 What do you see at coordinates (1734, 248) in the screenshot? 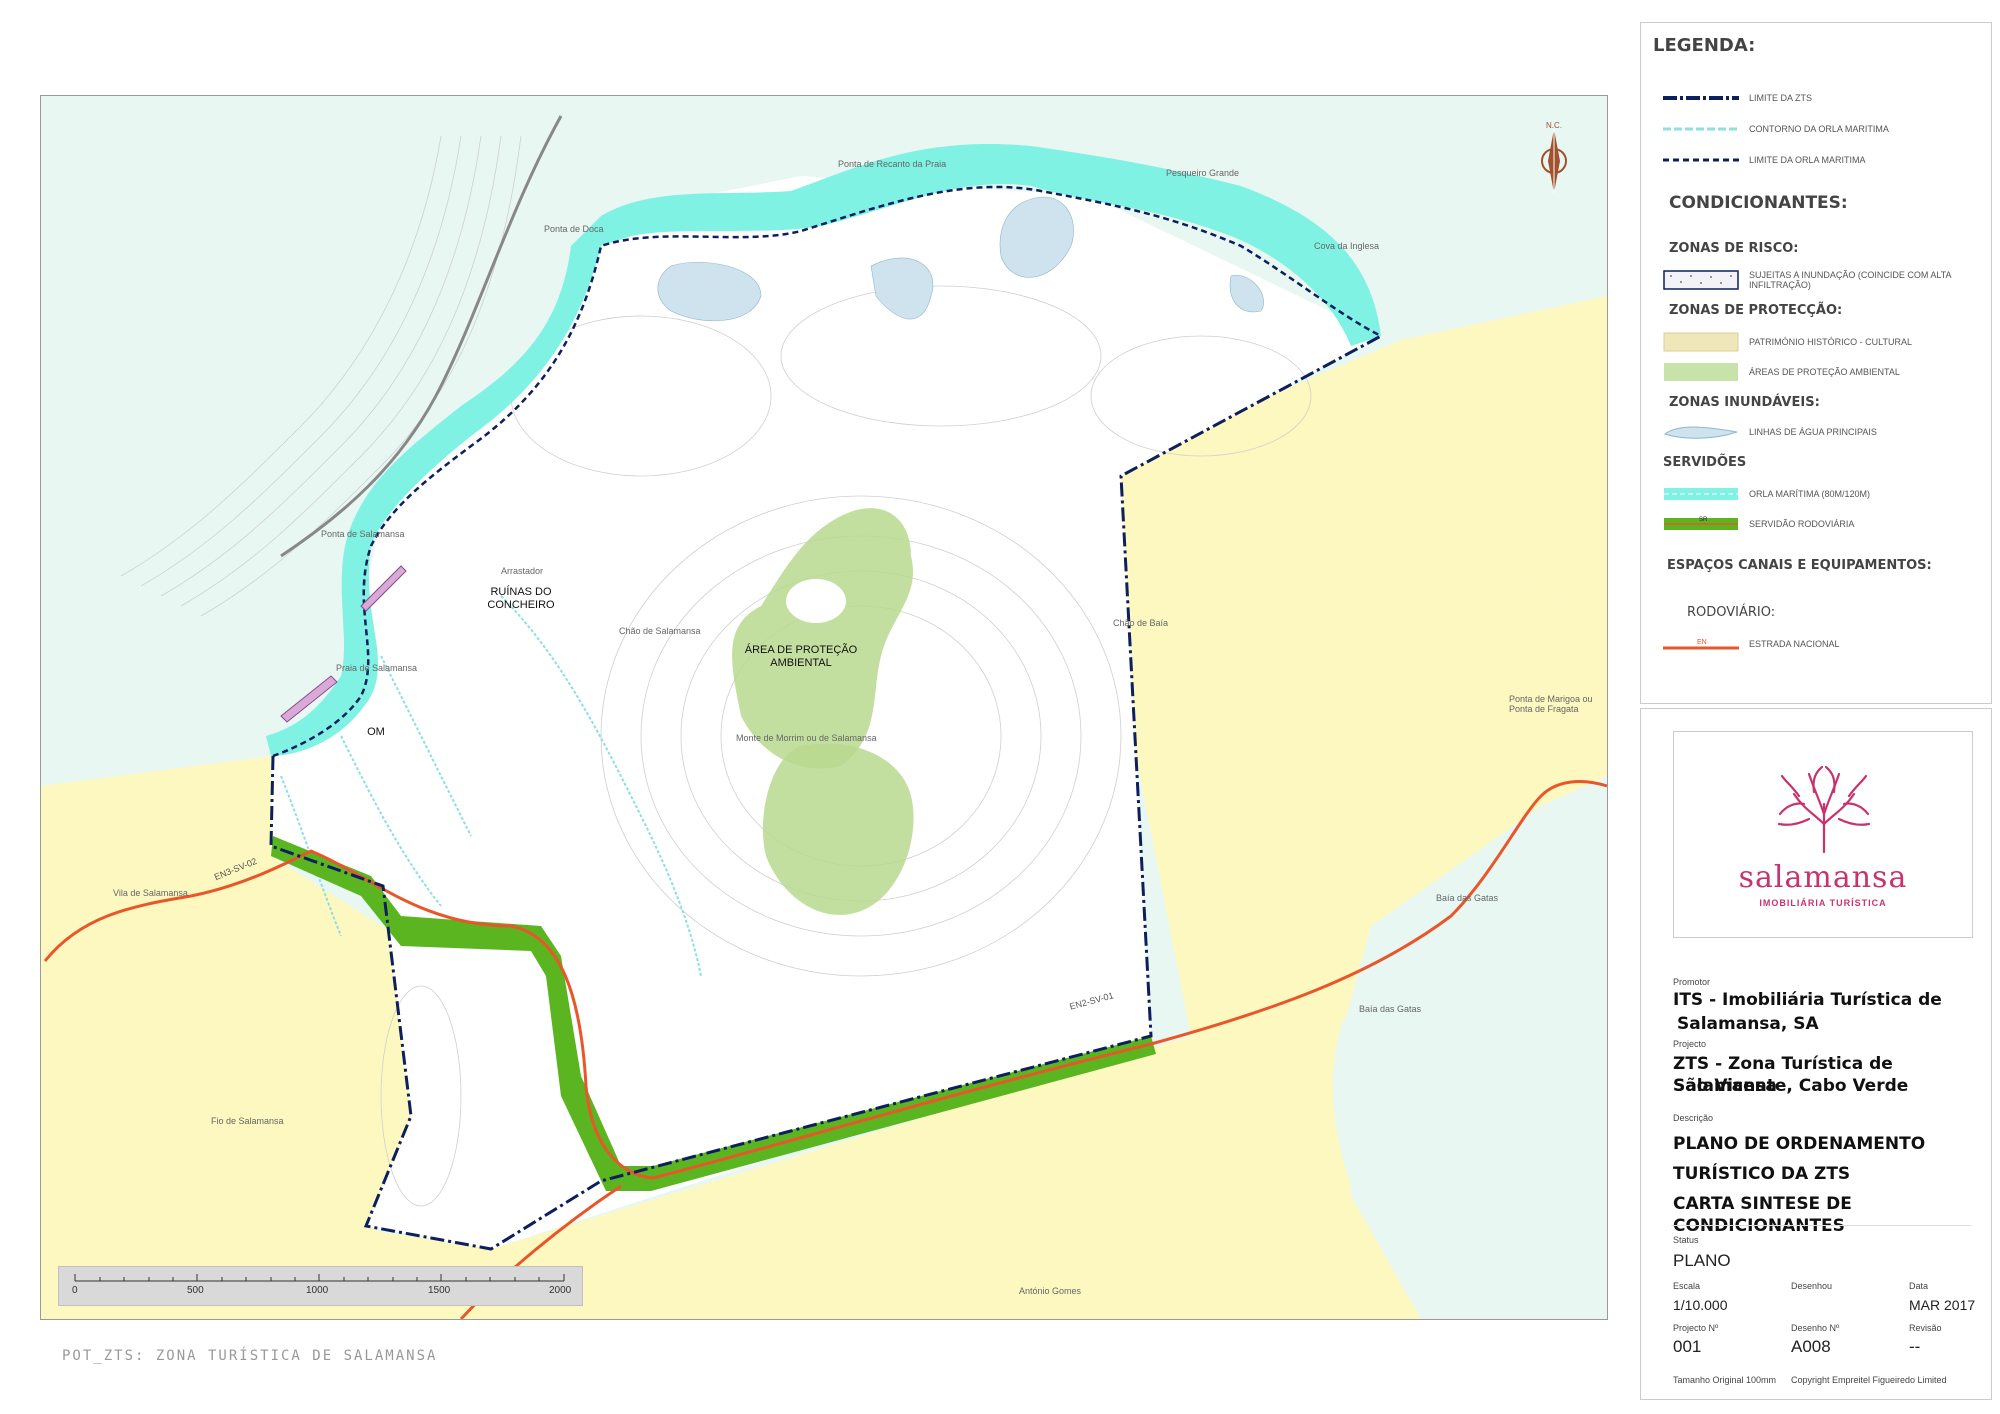
I see `legend-zonas-risco: ZONAS DE RISCO:` at bounding box center [1734, 248].